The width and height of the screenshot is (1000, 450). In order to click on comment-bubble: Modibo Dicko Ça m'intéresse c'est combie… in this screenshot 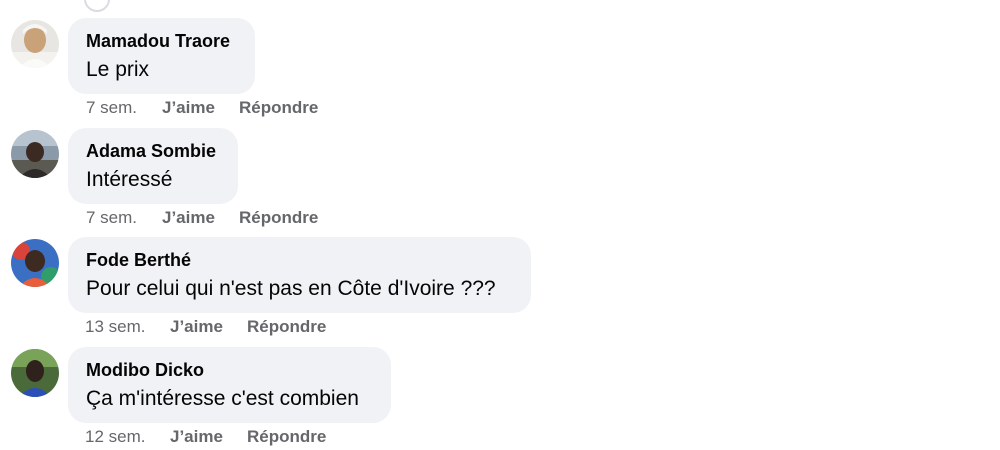, I will do `click(229, 385)`.